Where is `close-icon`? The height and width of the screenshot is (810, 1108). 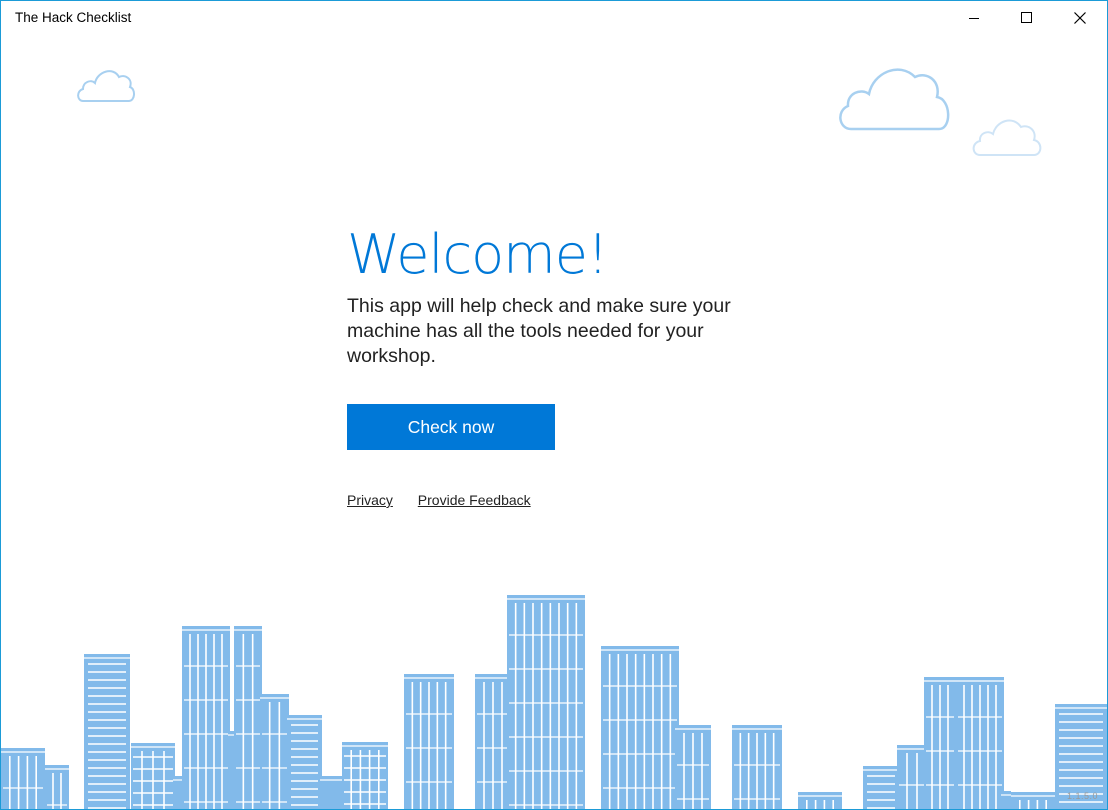
close-icon is located at coordinates (1080, 18).